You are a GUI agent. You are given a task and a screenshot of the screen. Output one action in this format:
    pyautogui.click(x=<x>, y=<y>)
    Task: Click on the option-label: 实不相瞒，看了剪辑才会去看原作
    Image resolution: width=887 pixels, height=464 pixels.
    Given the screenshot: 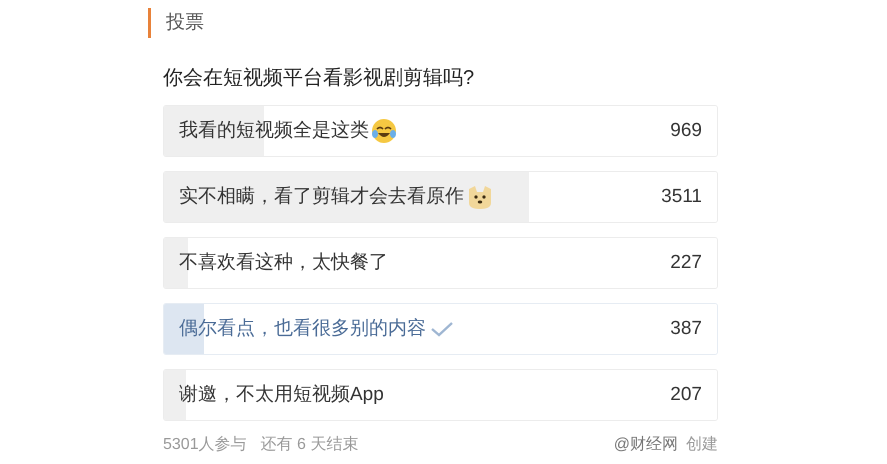 What is the action you would take?
    pyautogui.click(x=321, y=196)
    